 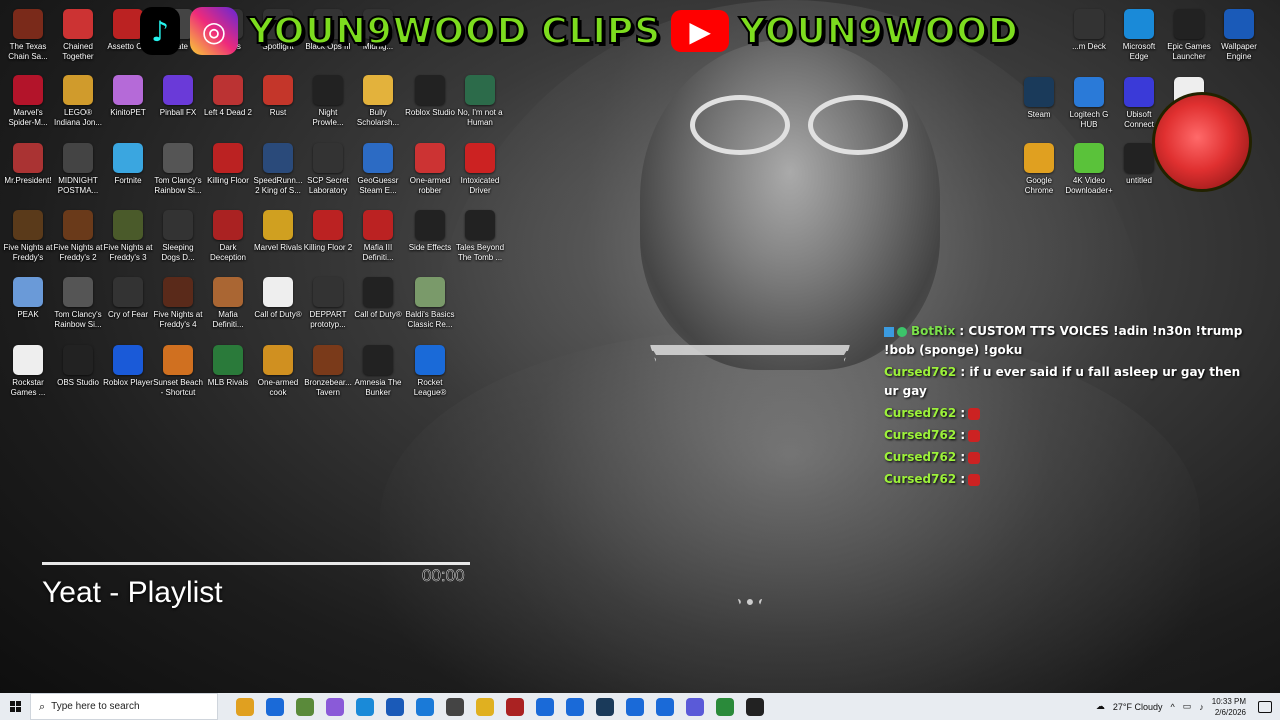 I want to click on network-icon: ▭, so click(x=1187, y=706).